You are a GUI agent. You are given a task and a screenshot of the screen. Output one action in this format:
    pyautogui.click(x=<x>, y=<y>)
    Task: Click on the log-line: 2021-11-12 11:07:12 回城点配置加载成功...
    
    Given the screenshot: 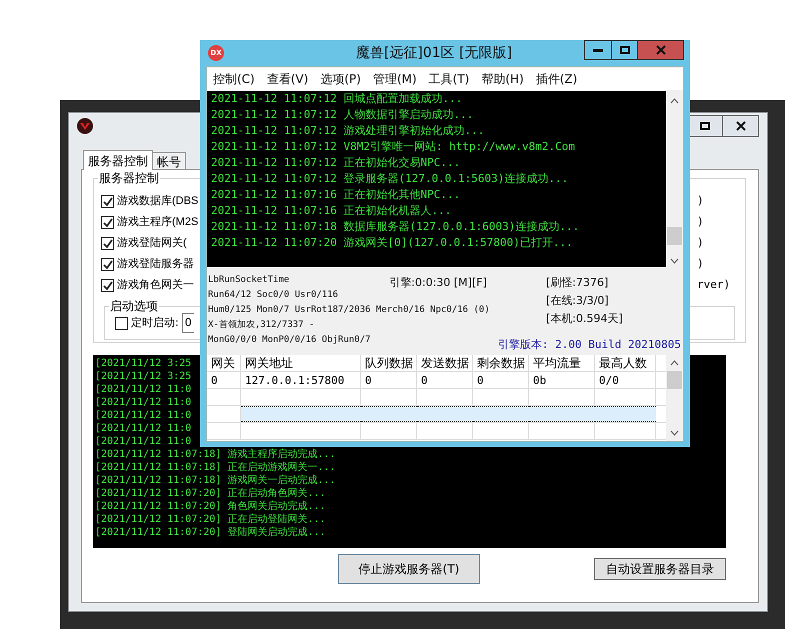 What is the action you would take?
    pyautogui.click(x=337, y=99)
    